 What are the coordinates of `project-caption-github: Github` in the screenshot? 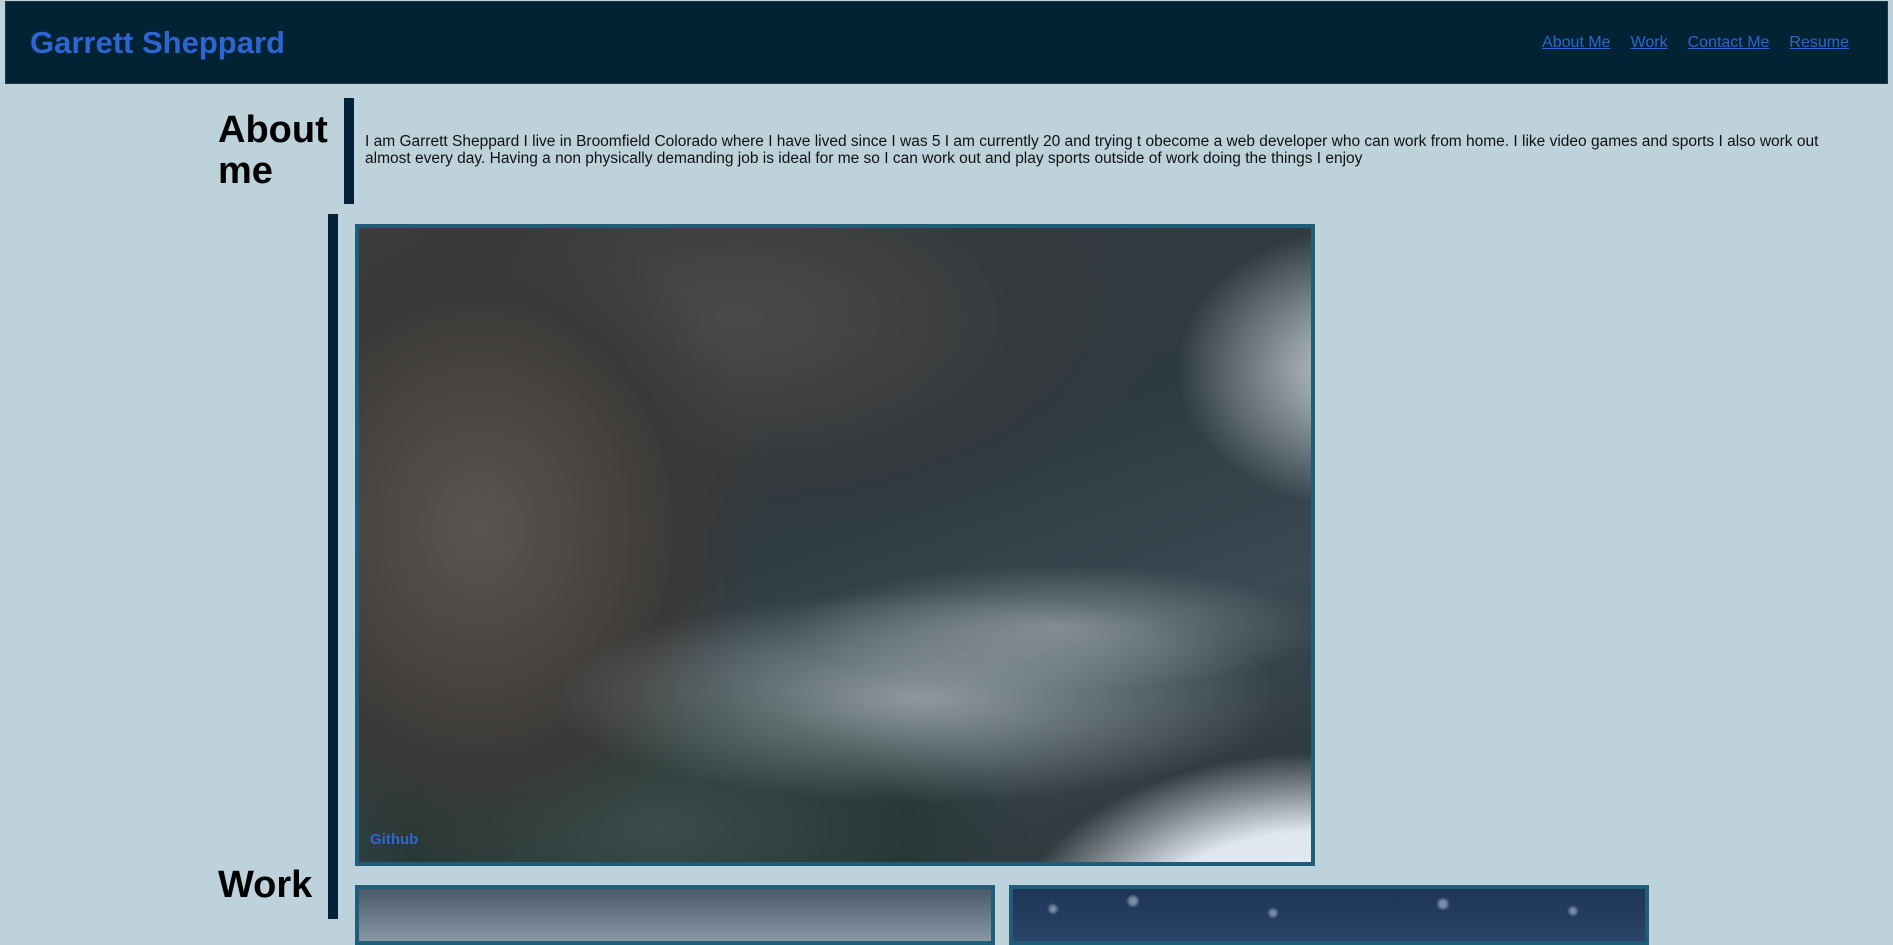 It's located at (394, 839).